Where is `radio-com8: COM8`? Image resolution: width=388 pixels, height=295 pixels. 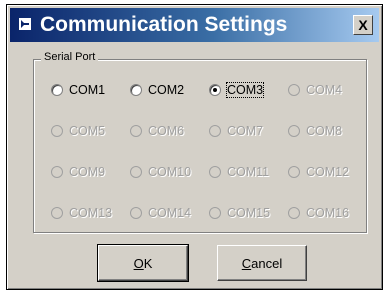
radio-com8: COM8 is located at coordinates (327, 131).